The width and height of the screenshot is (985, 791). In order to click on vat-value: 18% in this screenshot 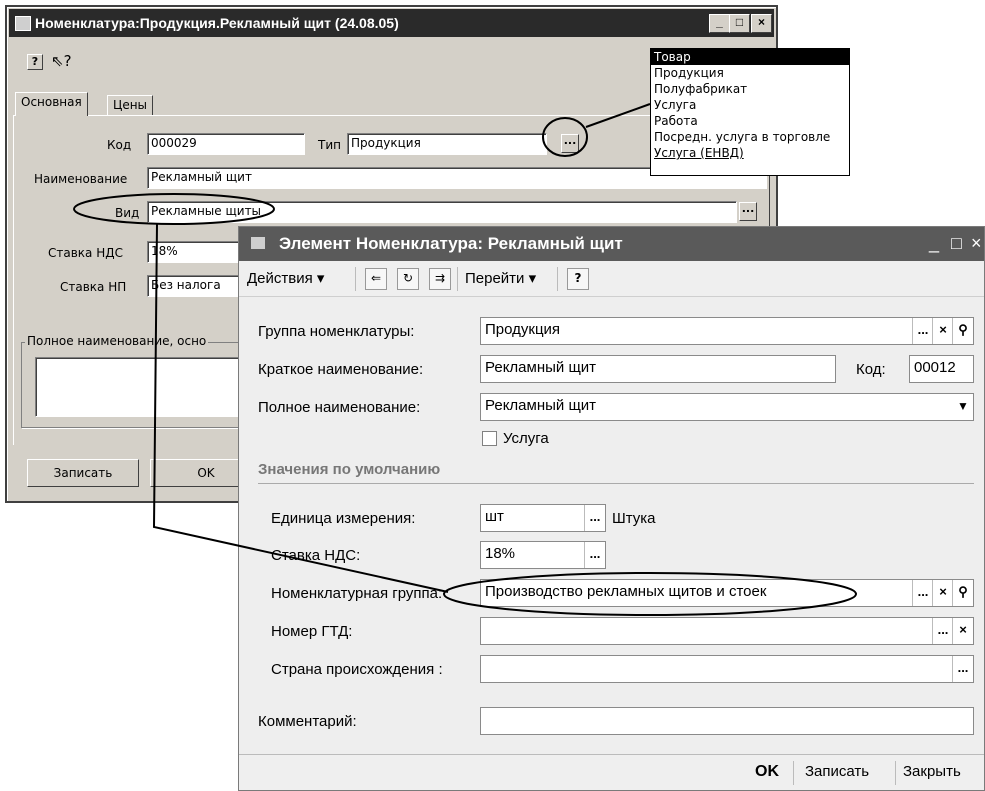, I will do `click(500, 553)`.